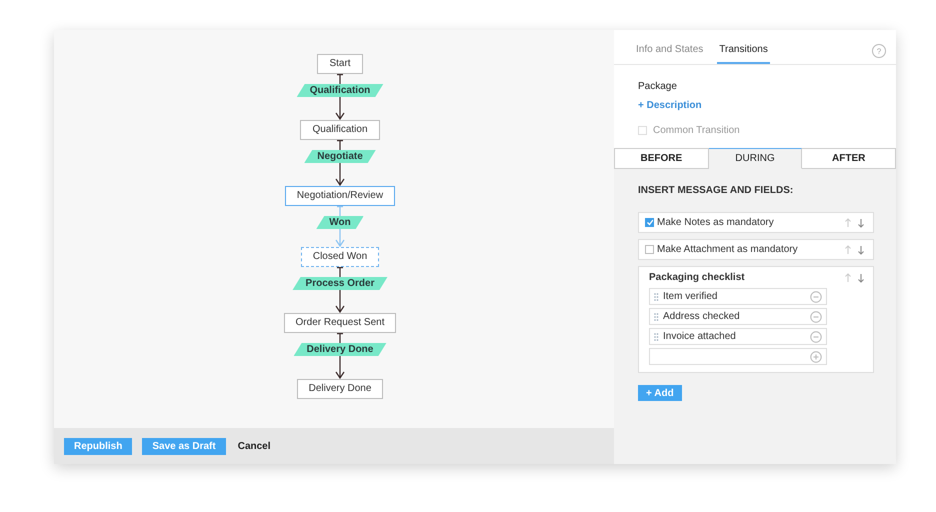  What do you see at coordinates (670, 54) in the screenshot?
I see `panel-tab: Info and States` at bounding box center [670, 54].